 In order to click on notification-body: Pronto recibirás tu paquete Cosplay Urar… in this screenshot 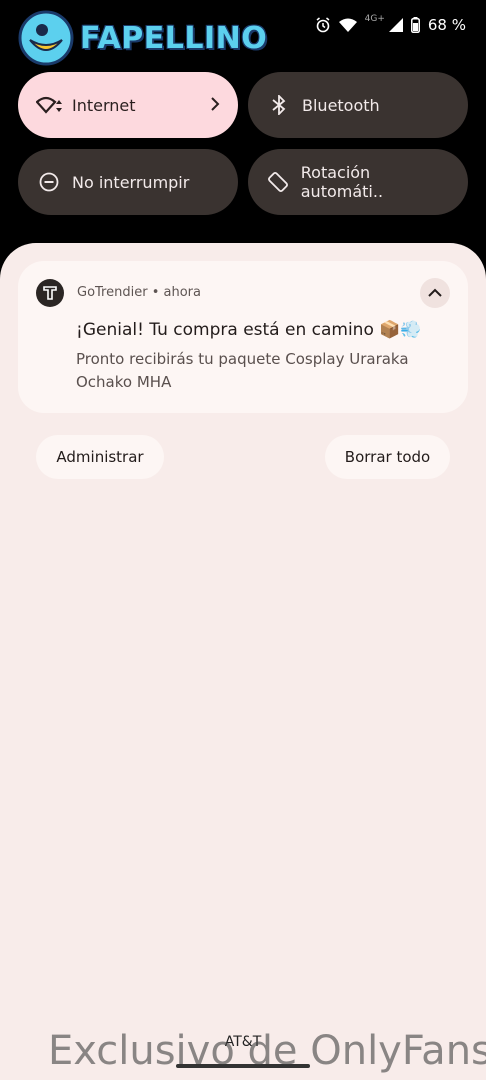, I will do `click(242, 370)`.